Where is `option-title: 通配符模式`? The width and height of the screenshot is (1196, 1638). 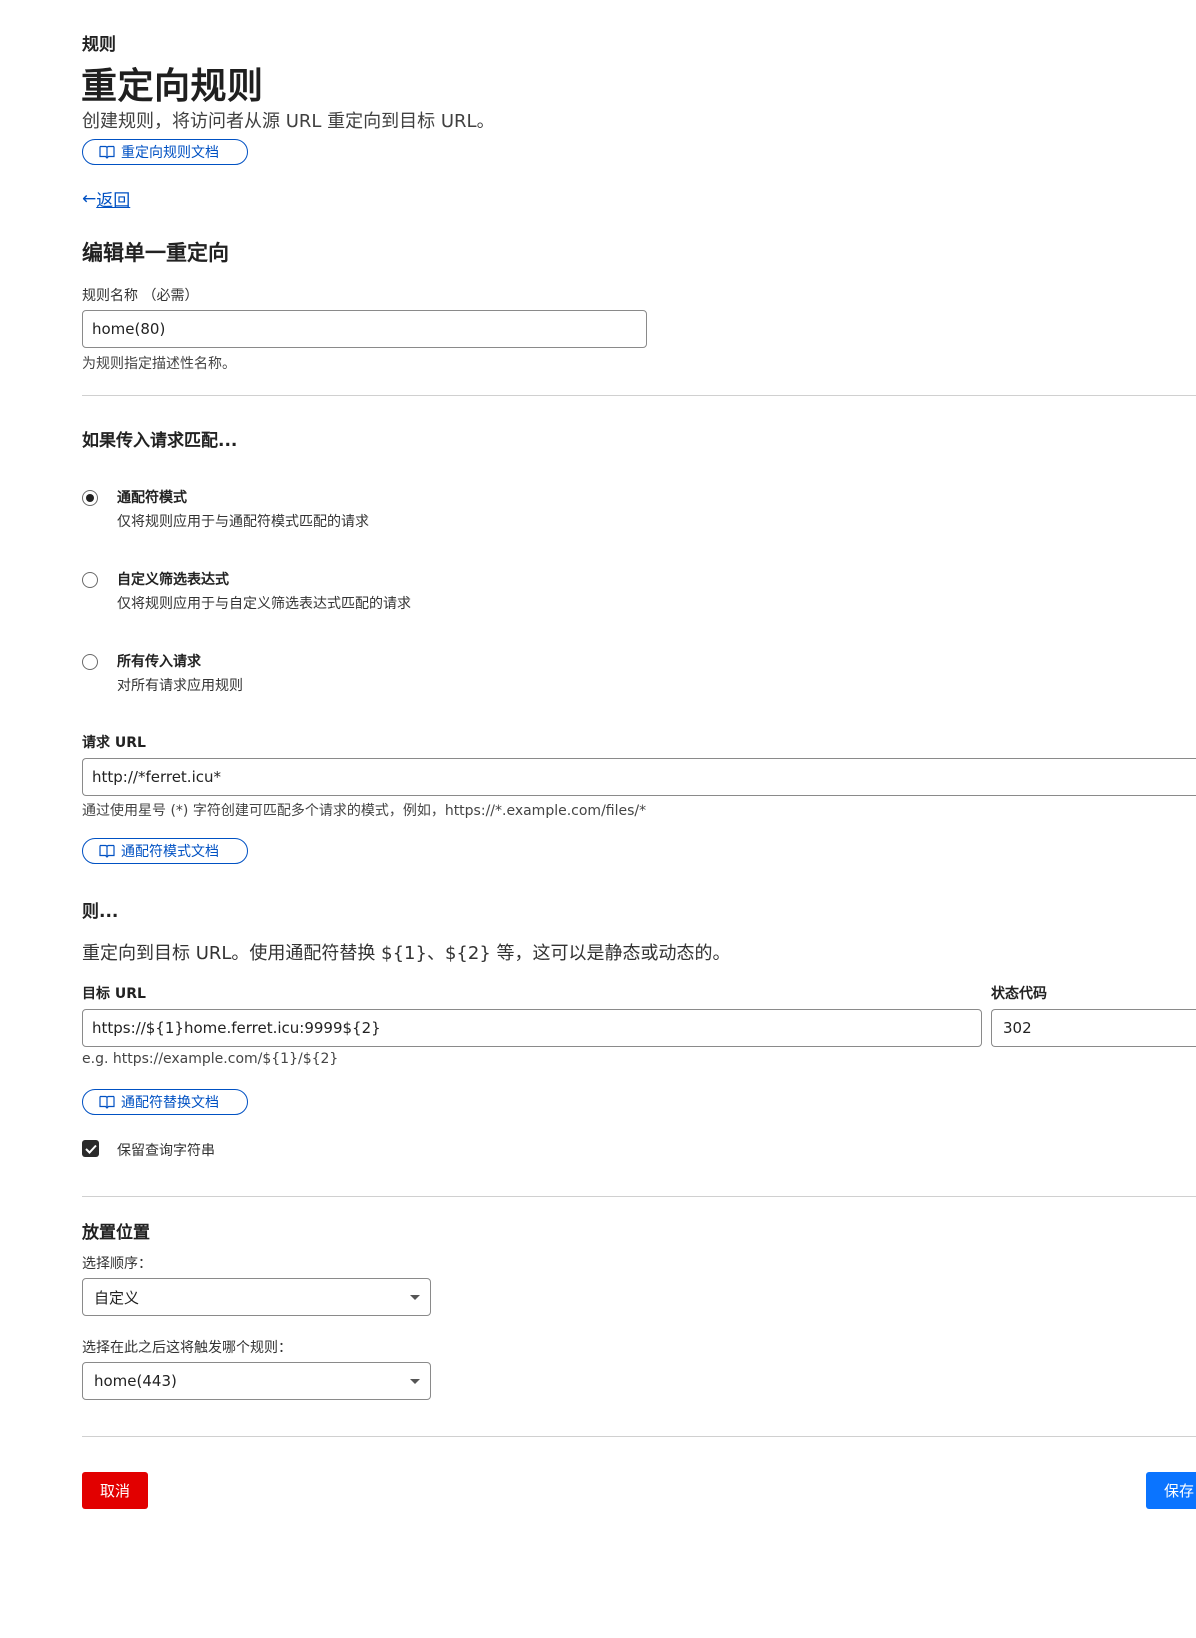 option-title: 通配符模式 is located at coordinates (152, 498).